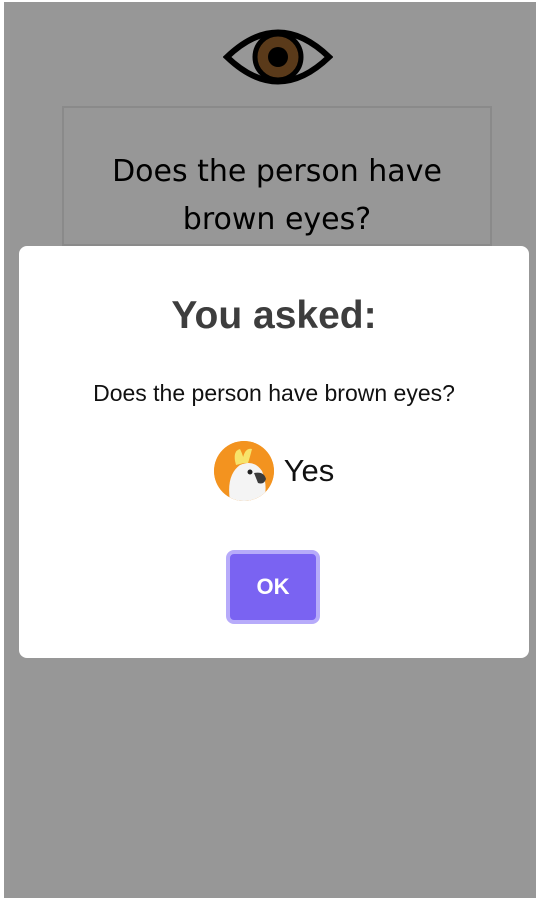 Image resolution: width=540 pixels, height=900 pixels. Describe the element at coordinates (273, 587) in the screenshot. I see `ok-button: OK` at that location.